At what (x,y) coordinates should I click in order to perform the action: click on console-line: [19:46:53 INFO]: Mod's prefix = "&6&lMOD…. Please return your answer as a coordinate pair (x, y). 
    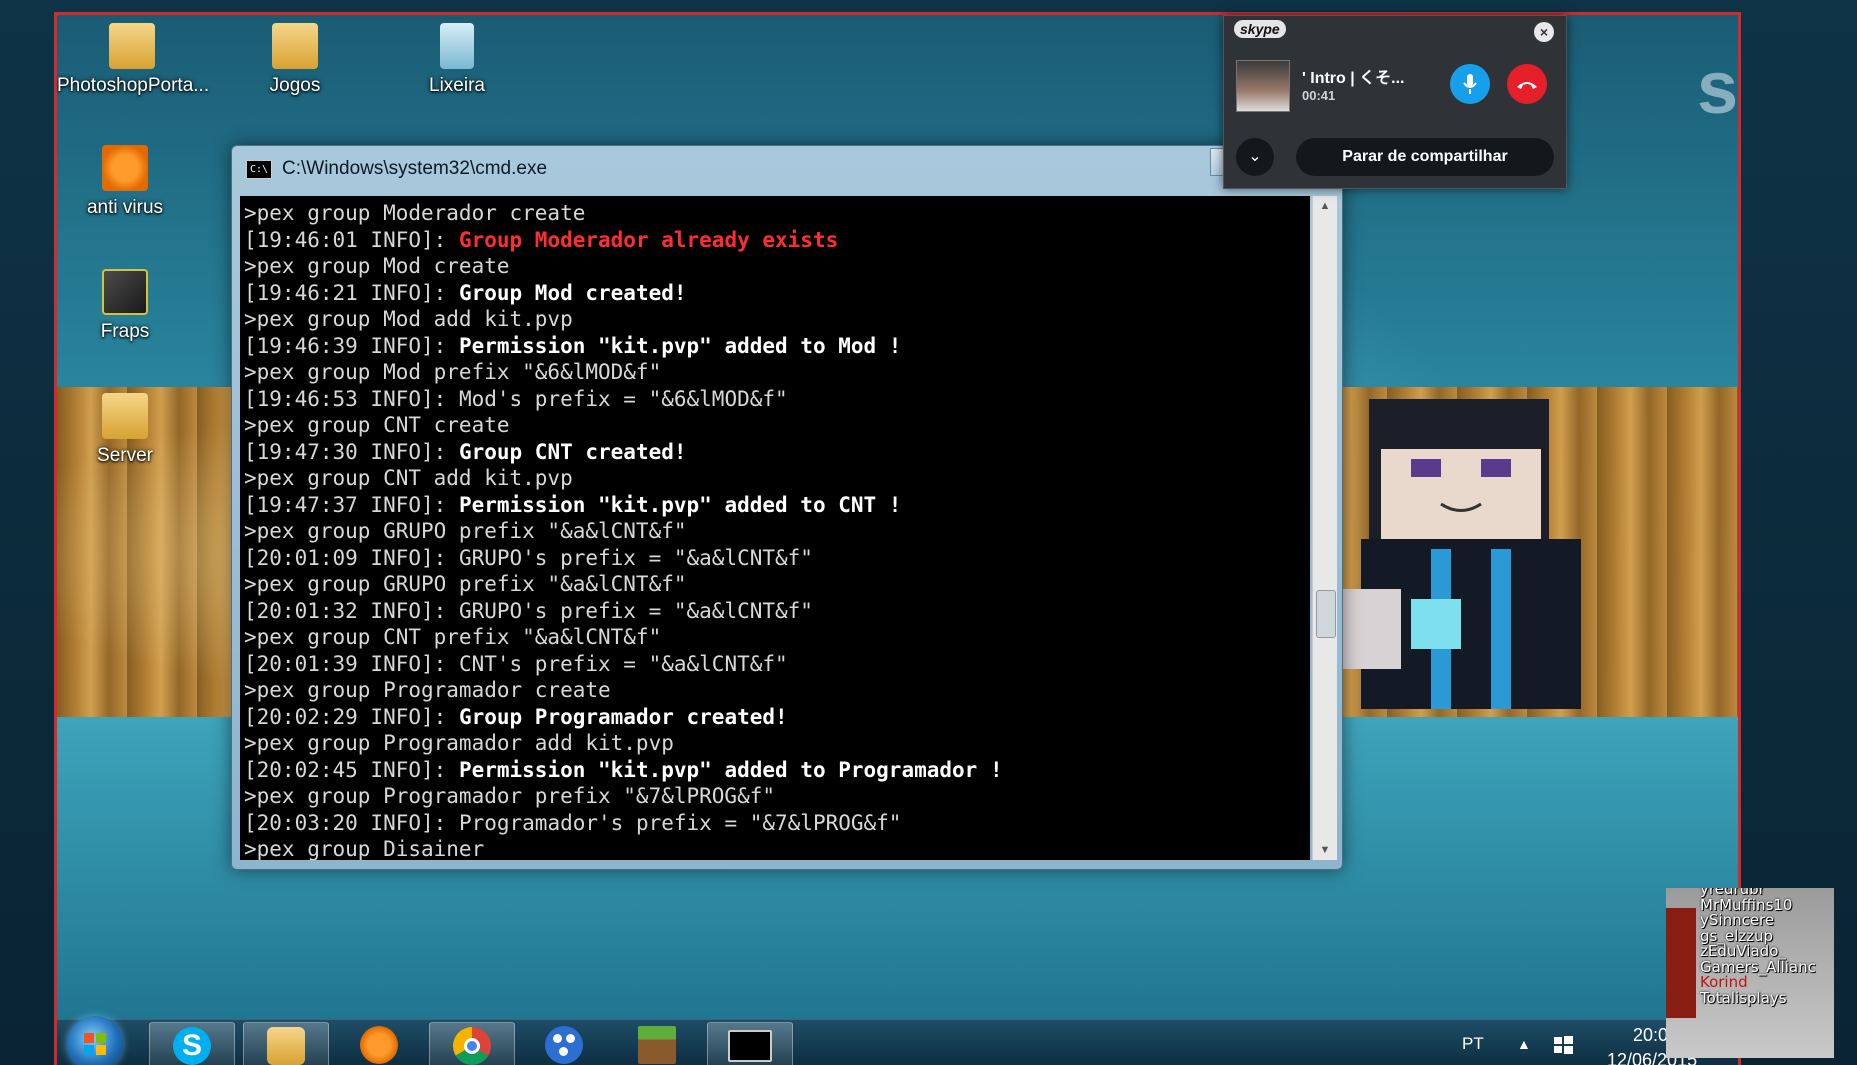
    Looking at the image, I should click on (777, 399).